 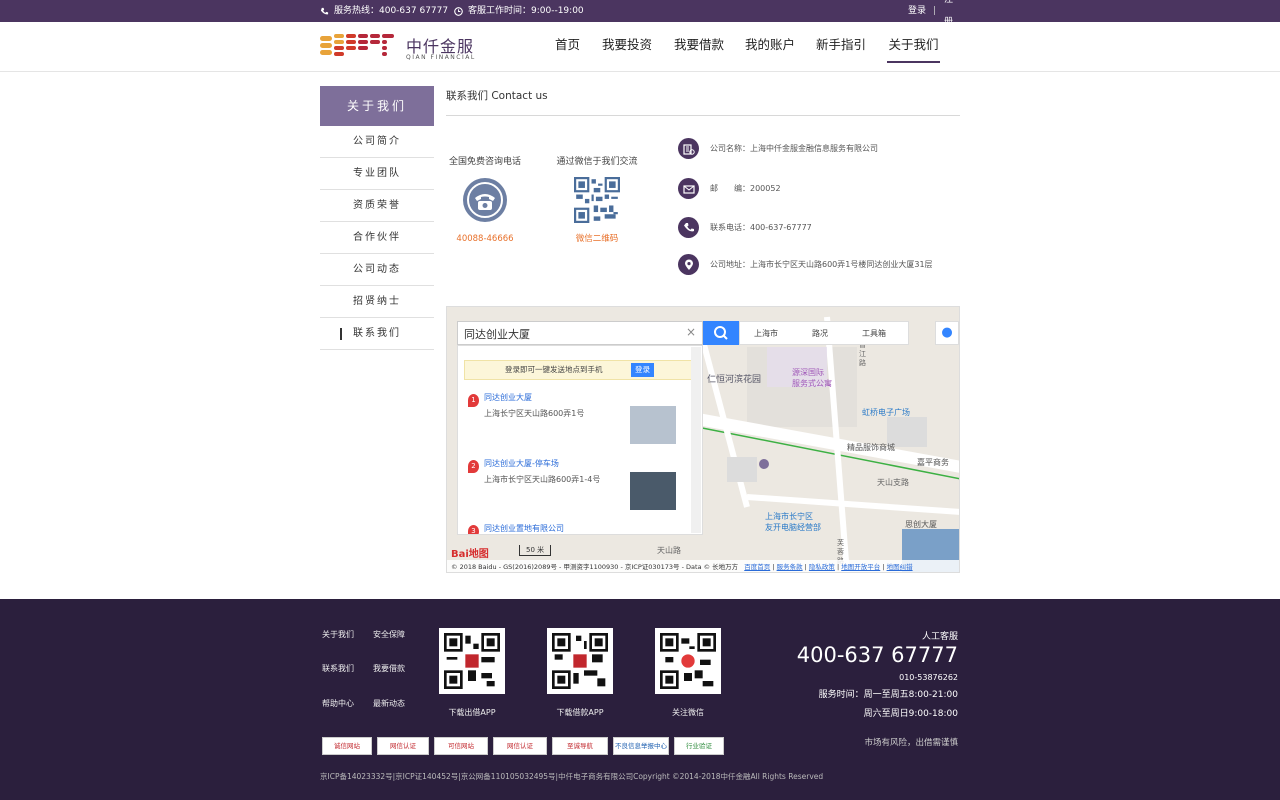 What do you see at coordinates (820, 333) in the screenshot?
I see `route-button: 路况` at bounding box center [820, 333].